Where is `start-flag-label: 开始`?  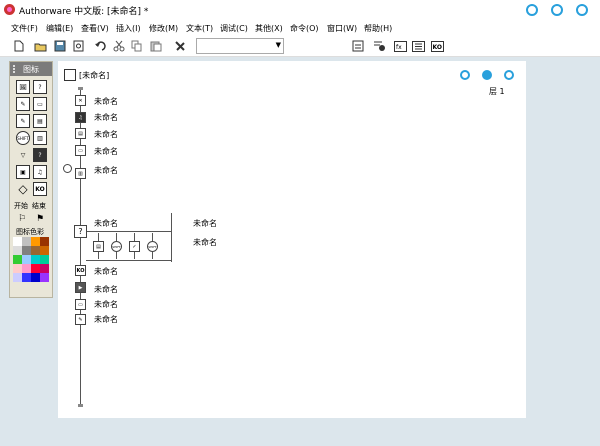
start-flag-label: 开始 is located at coordinates (21, 206).